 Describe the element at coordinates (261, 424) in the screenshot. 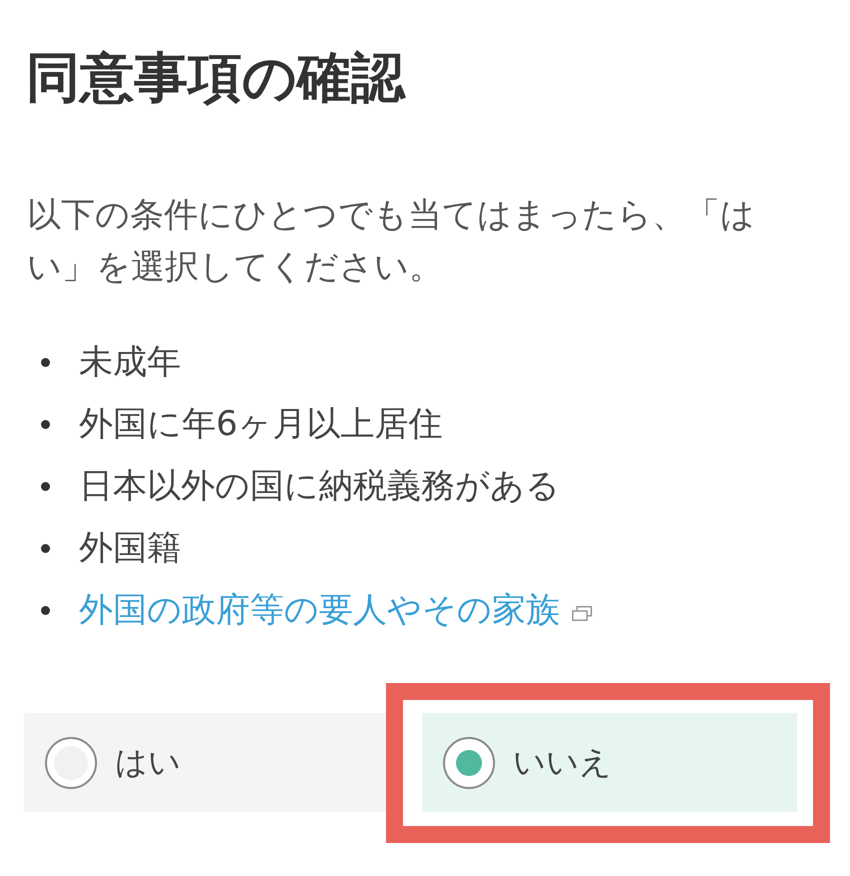

I see `condition-text: 外国に年6ヶ月以上居住` at that location.